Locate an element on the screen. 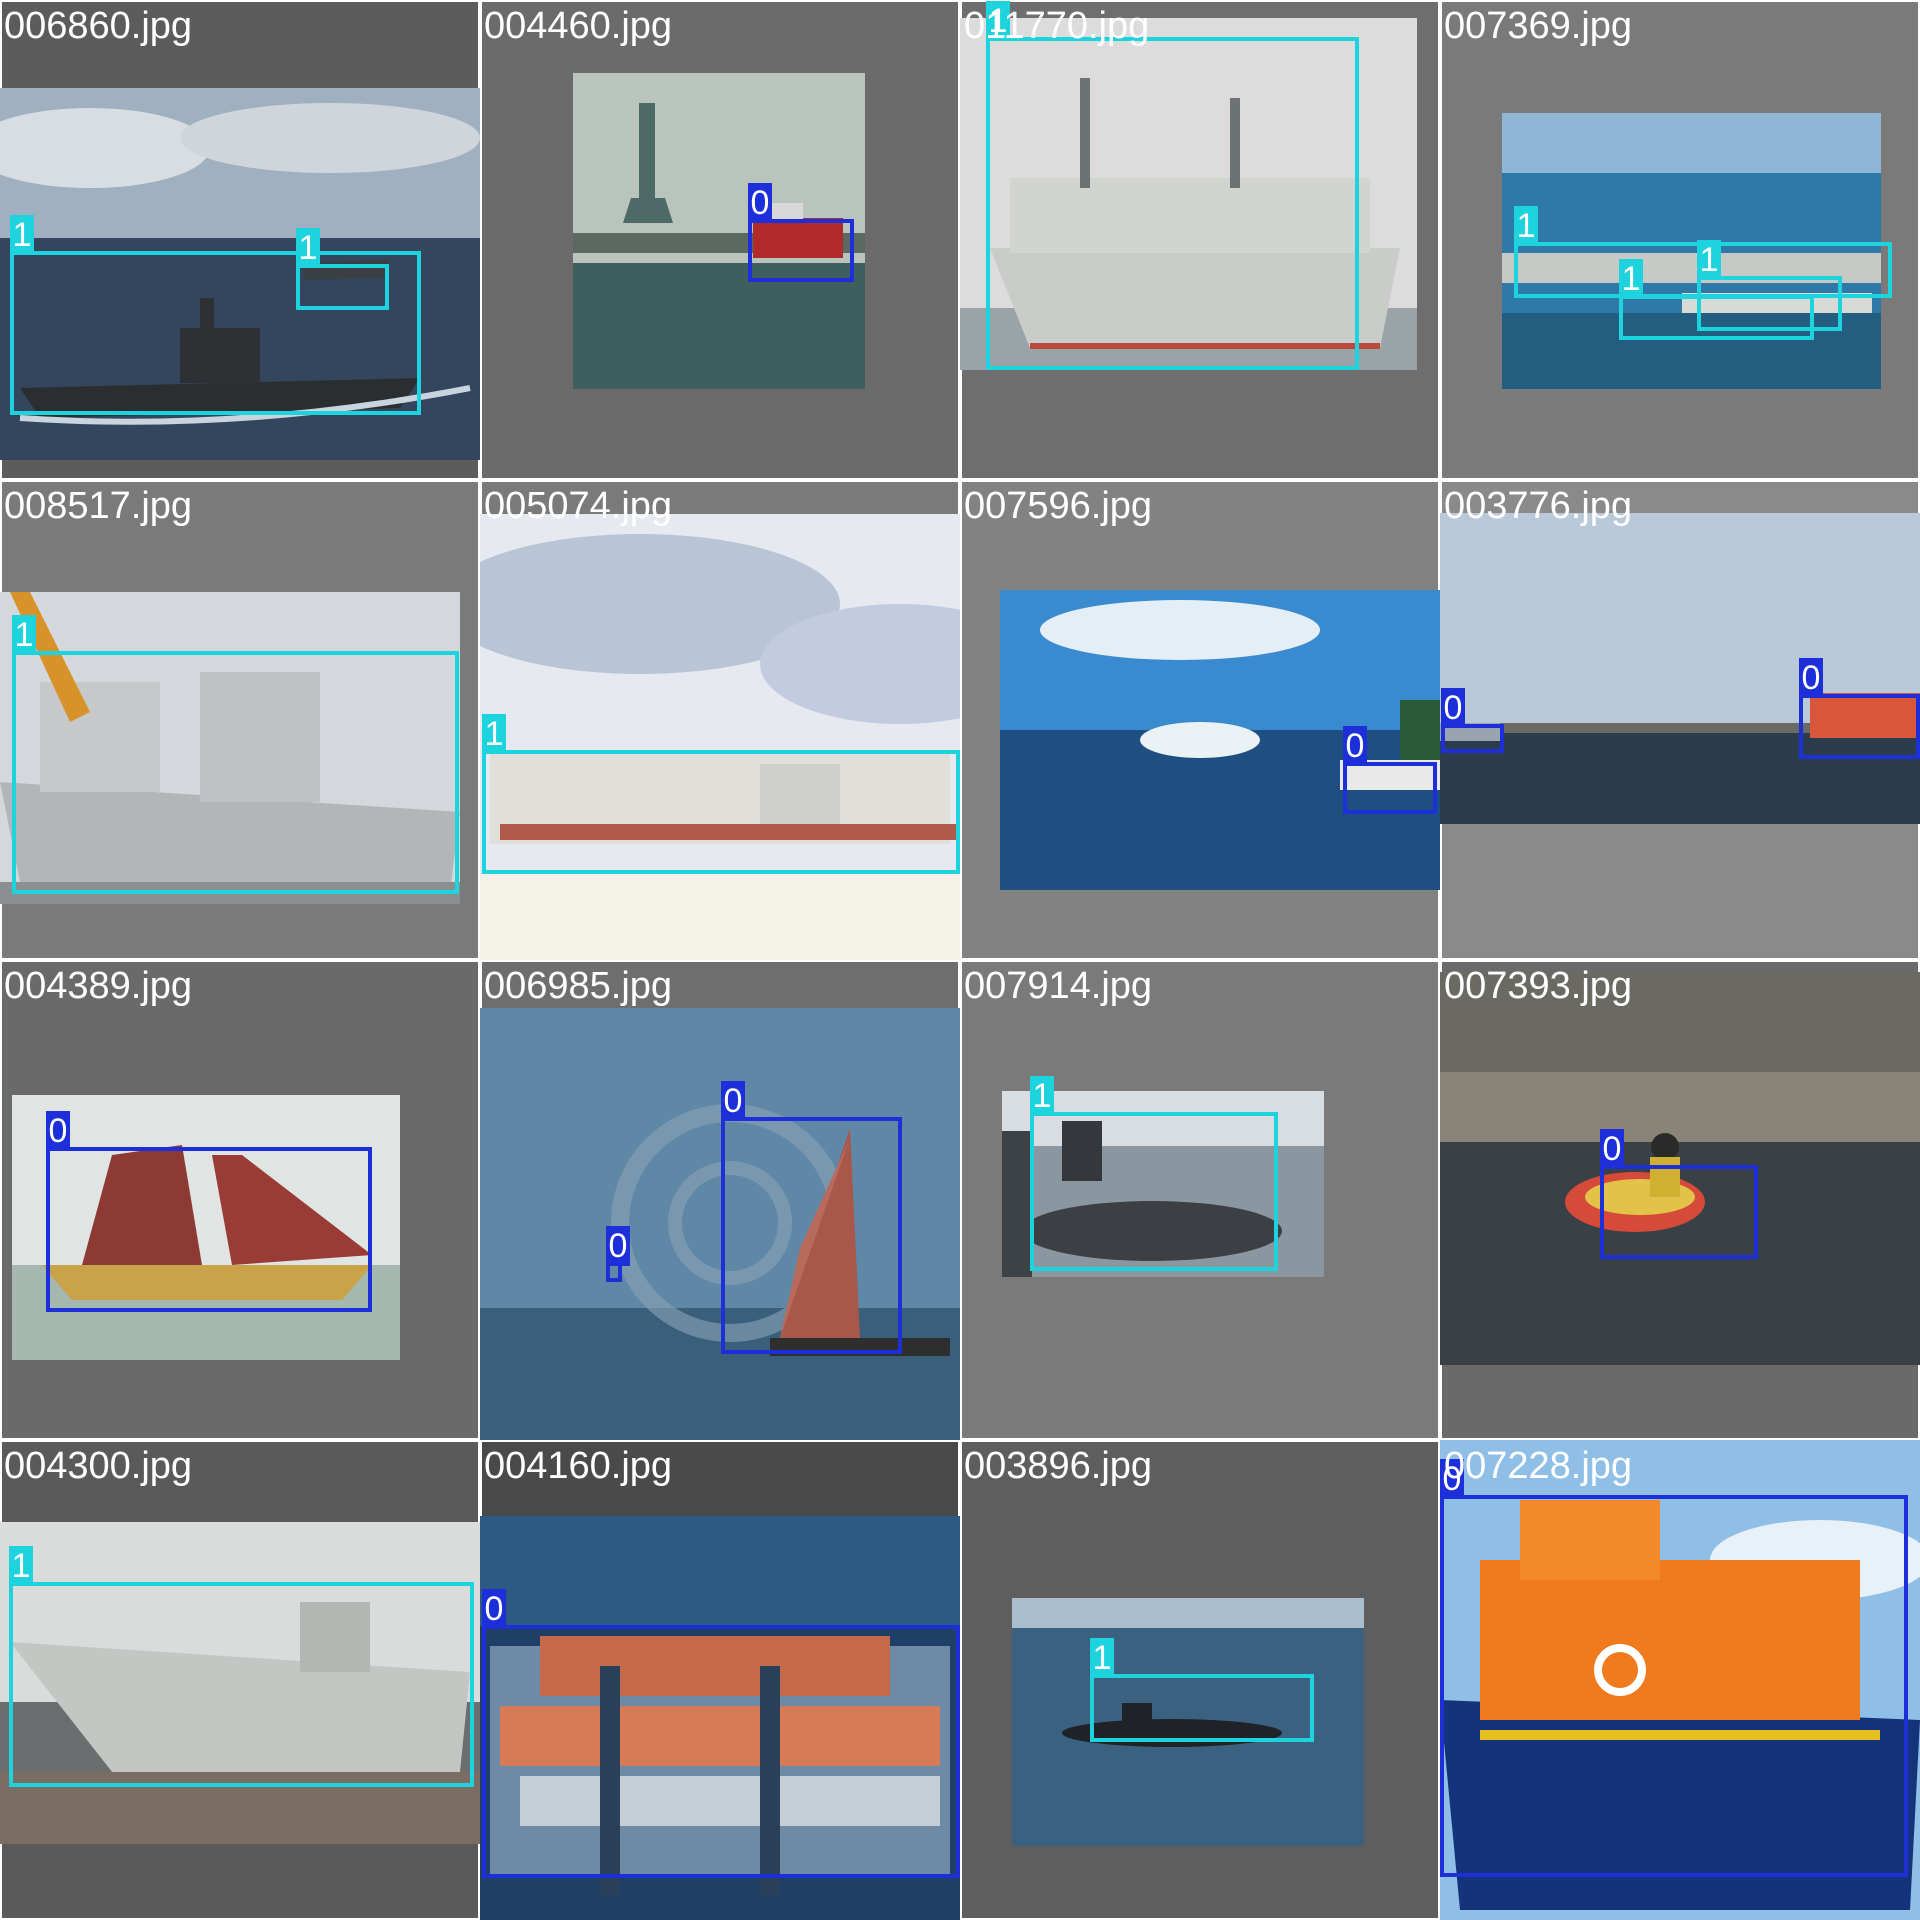  mosaic-tile: 0 004389.jpg is located at coordinates (240, 1200).